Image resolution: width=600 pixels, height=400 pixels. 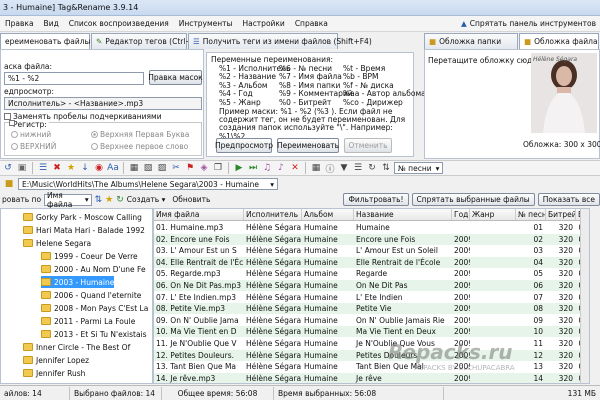 What do you see at coordinates (473, 199) in the screenshot?
I see `hide-selected-button: Спрятать выбранные файлы` at bounding box center [473, 199].